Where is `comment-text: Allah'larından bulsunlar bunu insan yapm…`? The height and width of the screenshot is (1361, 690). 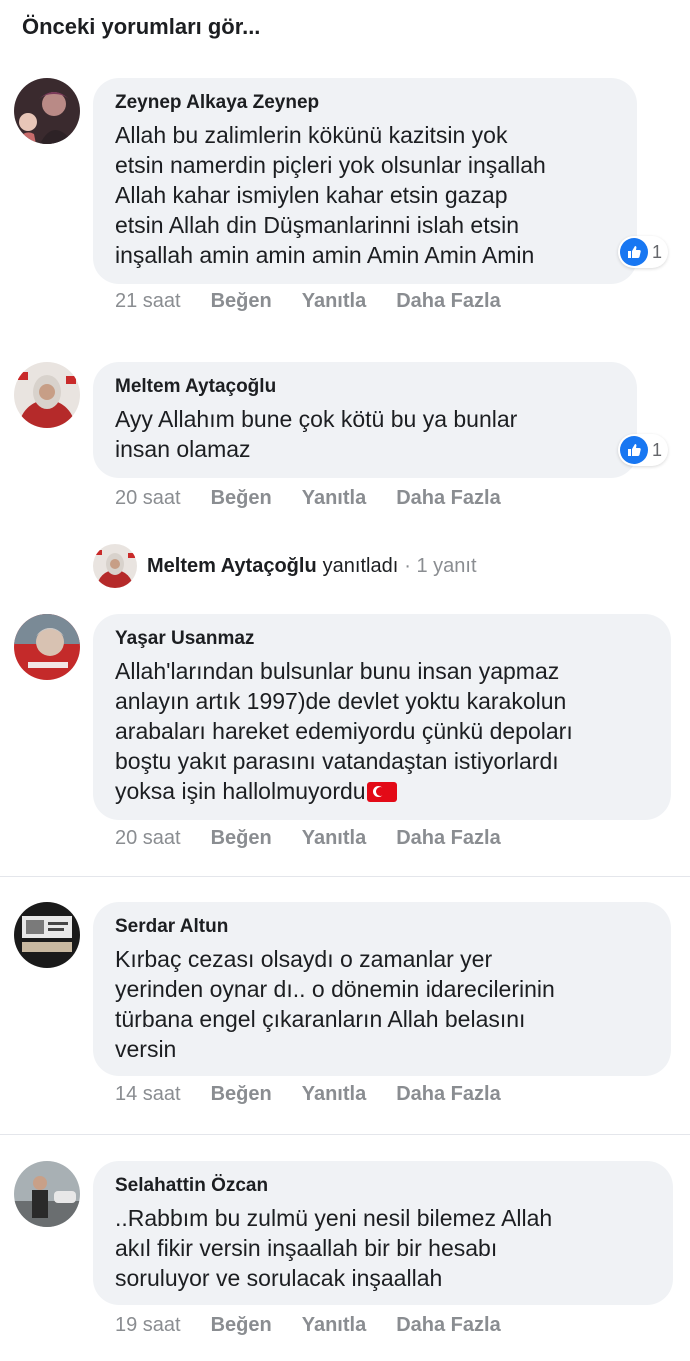 comment-text: Allah'larından bulsunlar bunu insan yapm… is located at coordinates (381, 731).